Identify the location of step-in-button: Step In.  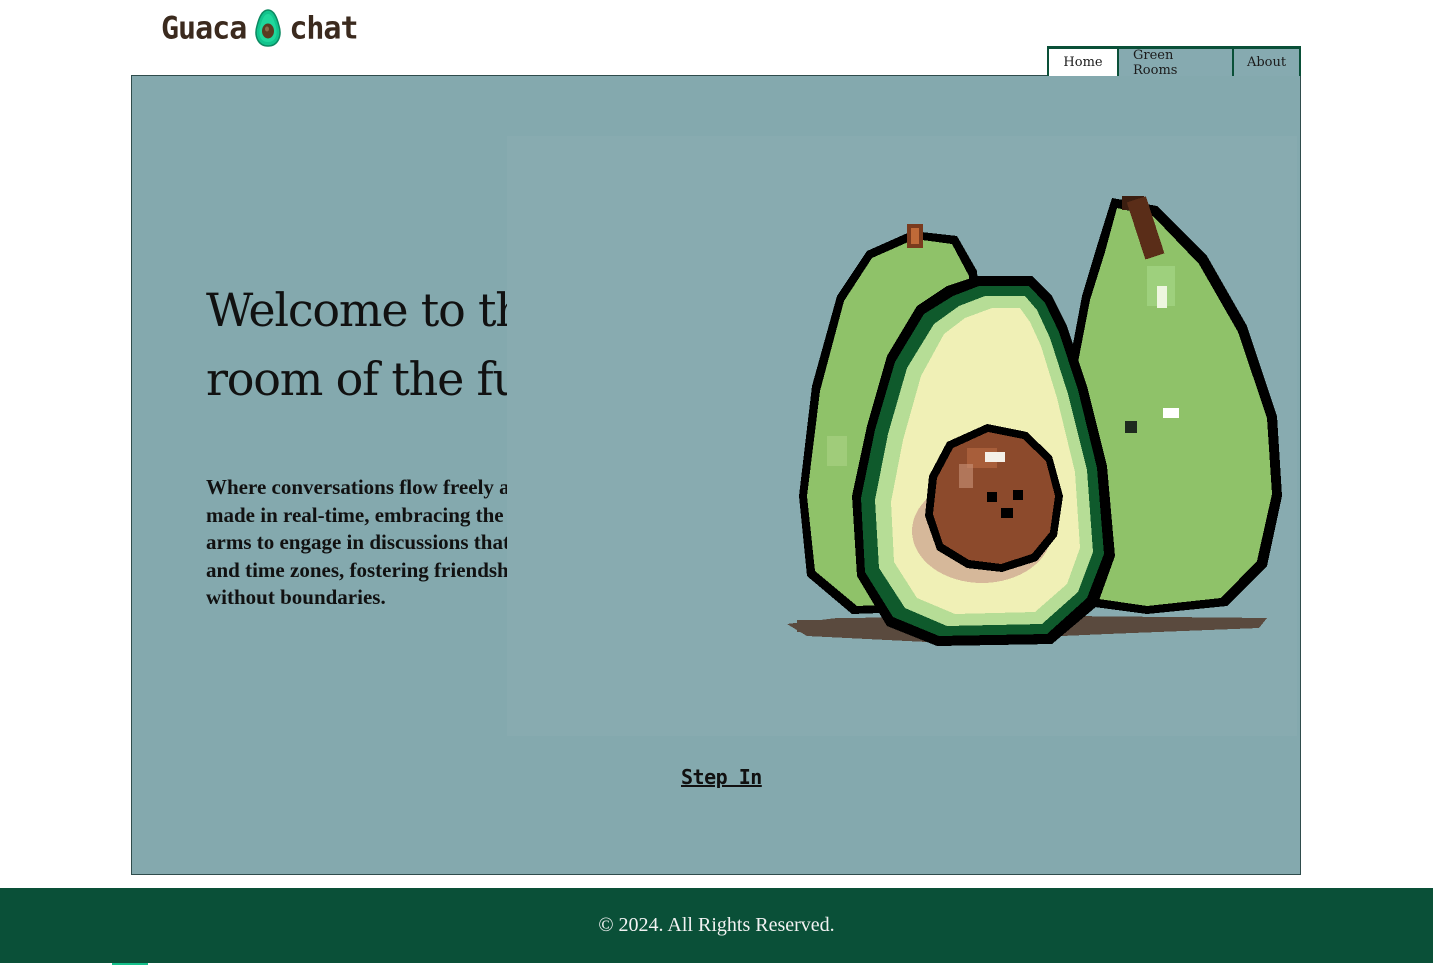
(721, 777).